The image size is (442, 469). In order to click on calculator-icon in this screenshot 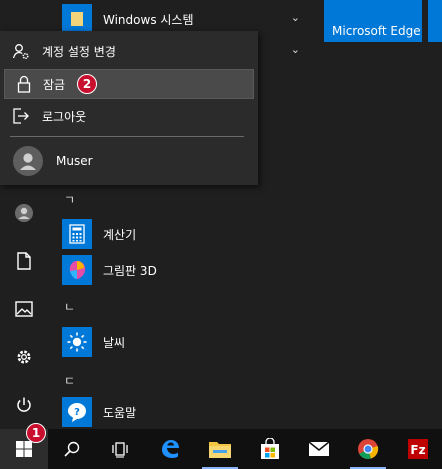, I will do `click(77, 234)`.